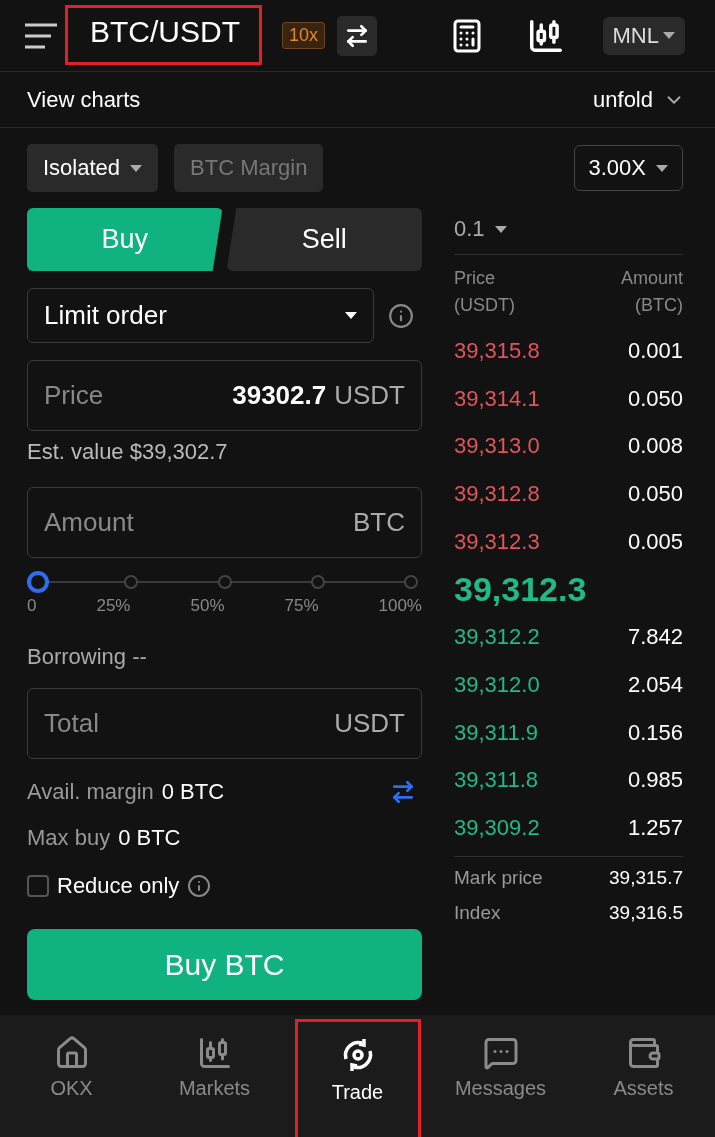 The width and height of the screenshot is (715, 1137). Describe the element at coordinates (568, 229) in the screenshot. I see `precision-dropdown: 0.1` at that location.